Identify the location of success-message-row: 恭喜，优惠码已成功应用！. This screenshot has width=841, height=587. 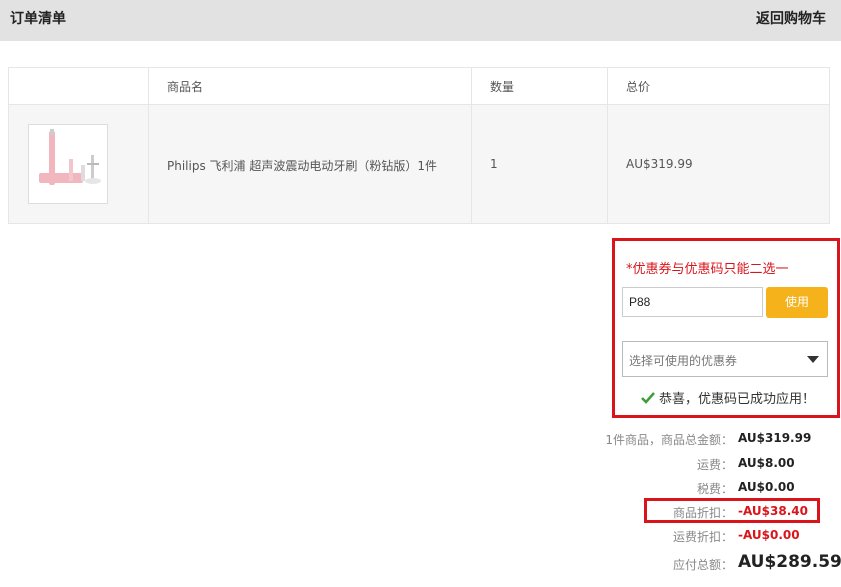
(728, 397).